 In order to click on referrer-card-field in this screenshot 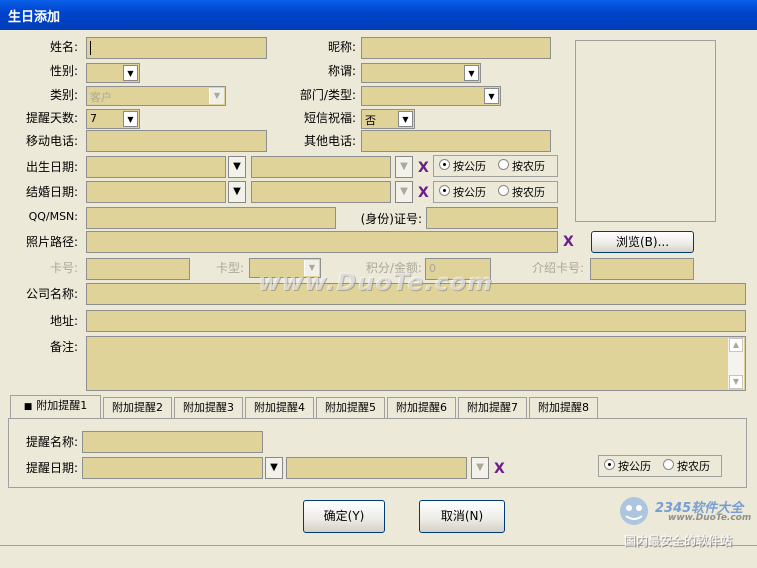, I will do `click(642, 269)`.